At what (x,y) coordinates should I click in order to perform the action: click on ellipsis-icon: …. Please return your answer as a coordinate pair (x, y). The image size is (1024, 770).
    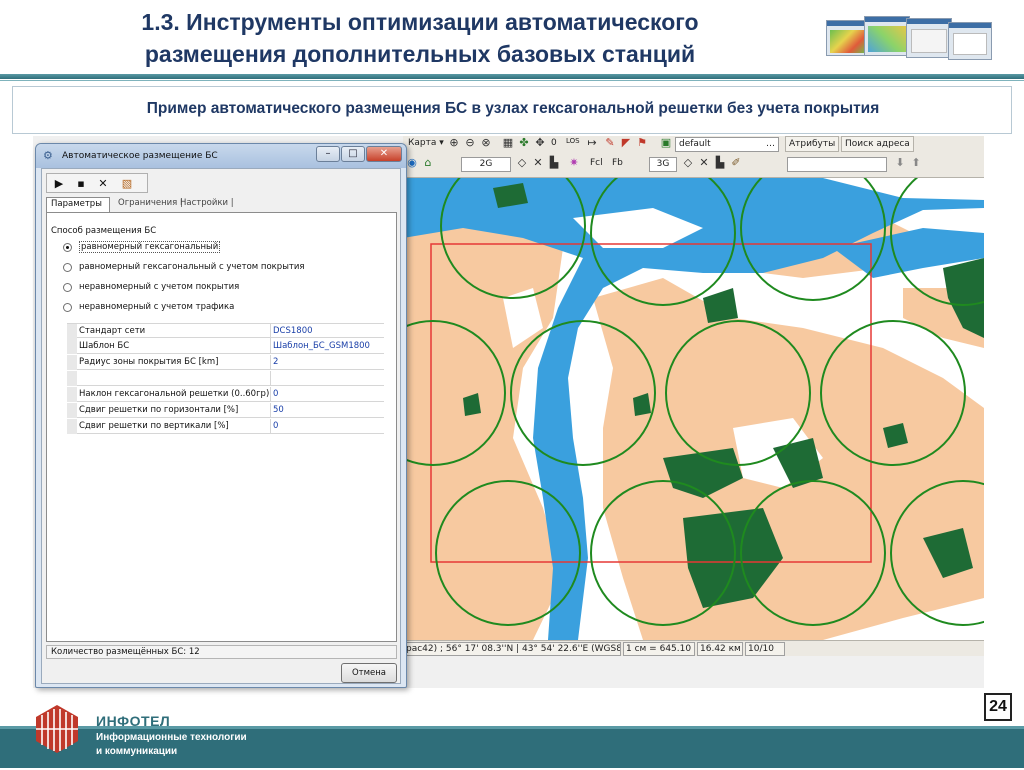
    Looking at the image, I should click on (770, 144).